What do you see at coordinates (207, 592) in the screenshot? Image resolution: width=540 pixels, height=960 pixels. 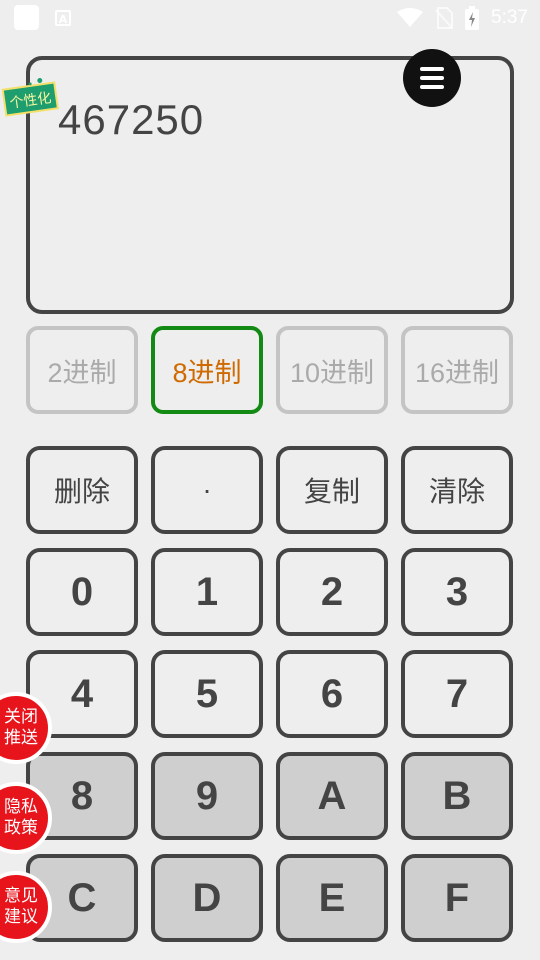 I see `key-1: 1` at bounding box center [207, 592].